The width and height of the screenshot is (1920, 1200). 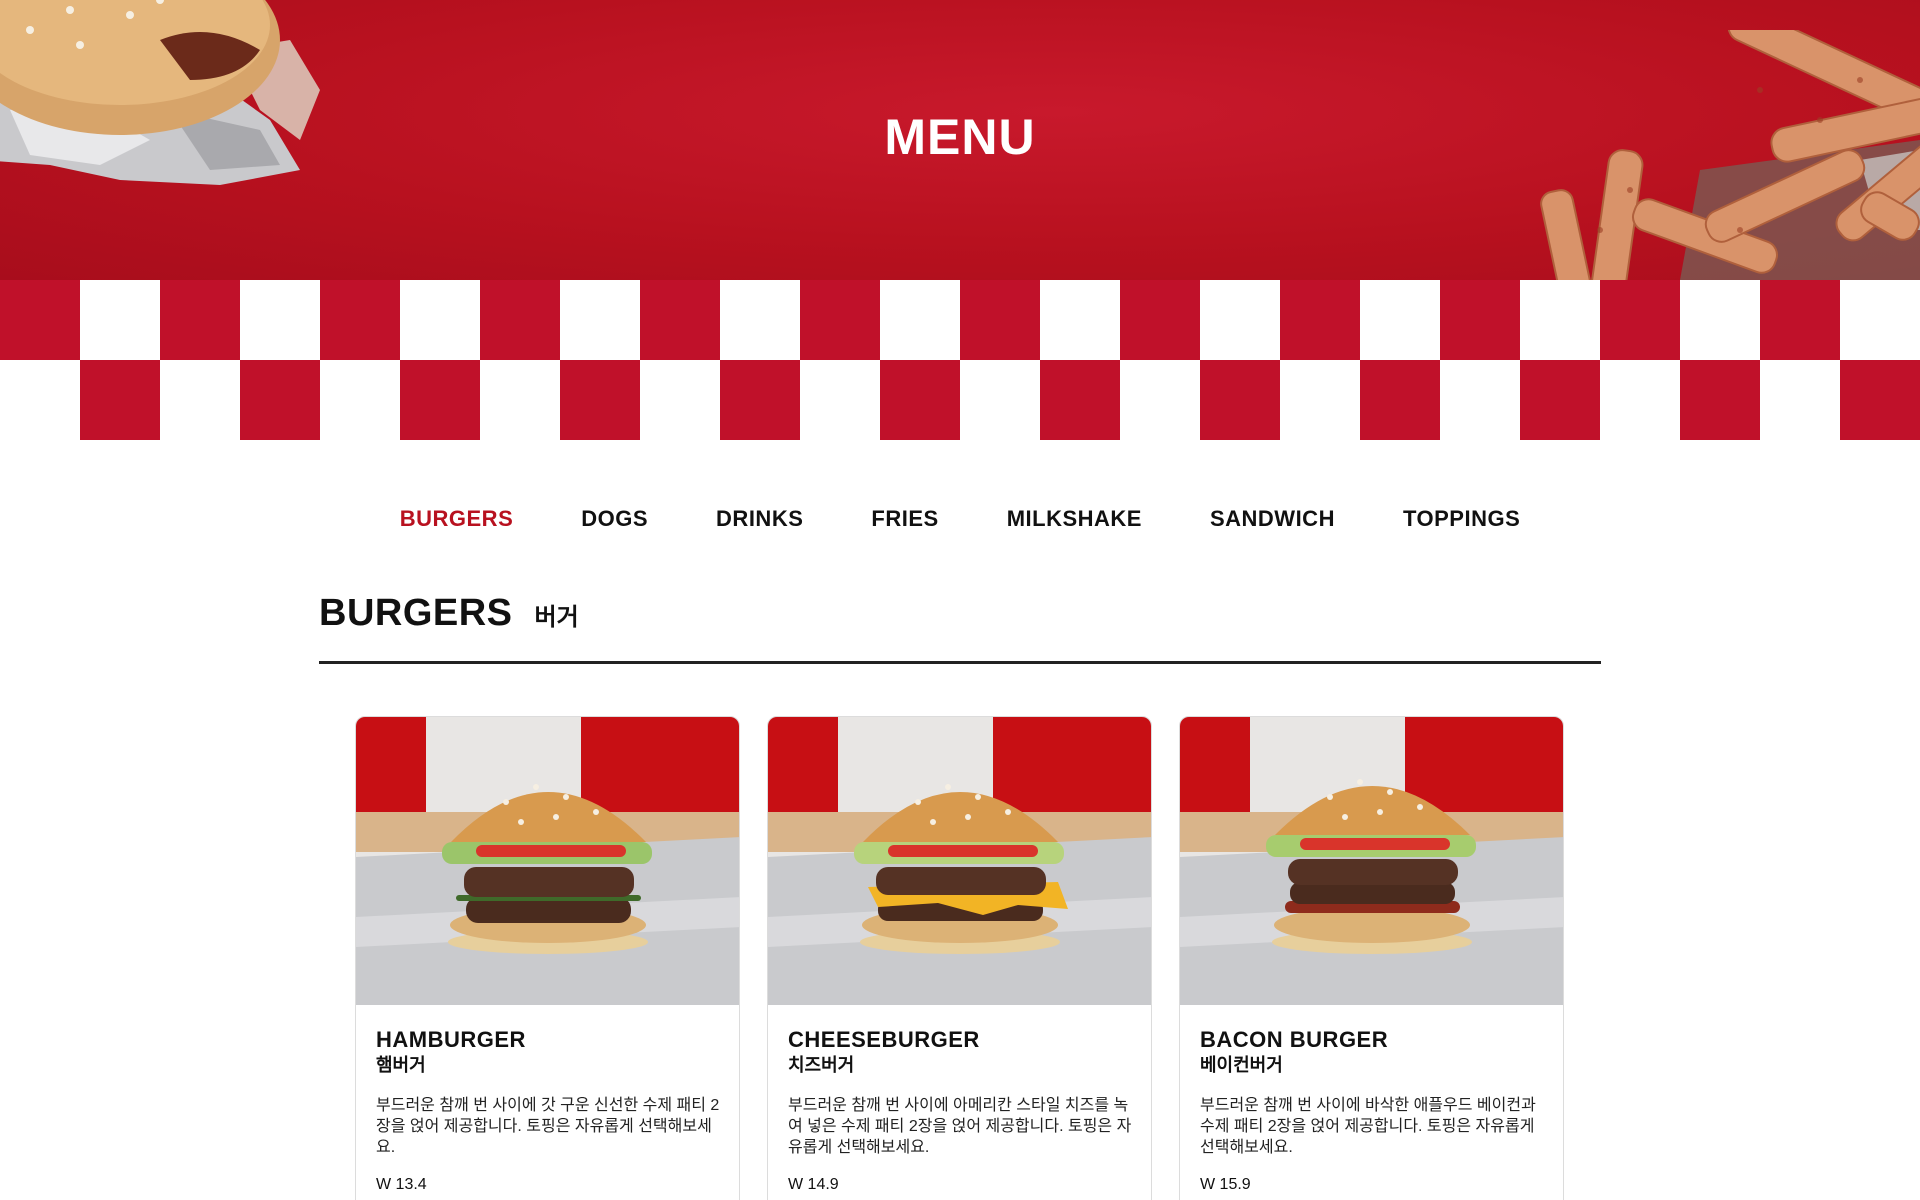 I want to click on section-subtitle: 버거, so click(x=556, y=617).